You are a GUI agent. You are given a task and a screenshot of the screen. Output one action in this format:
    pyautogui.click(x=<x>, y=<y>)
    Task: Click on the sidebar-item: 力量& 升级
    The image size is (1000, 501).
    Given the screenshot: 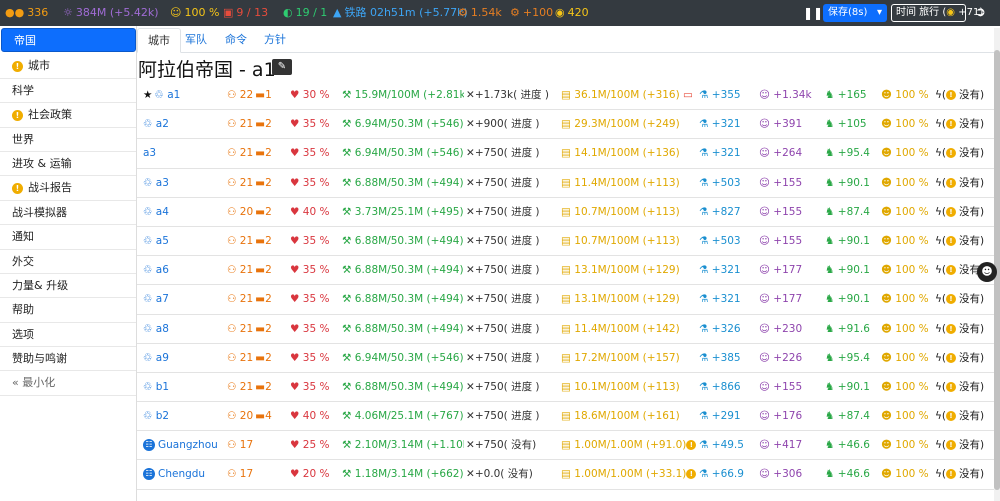 What is the action you would take?
    pyautogui.click(x=68, y=286)
    